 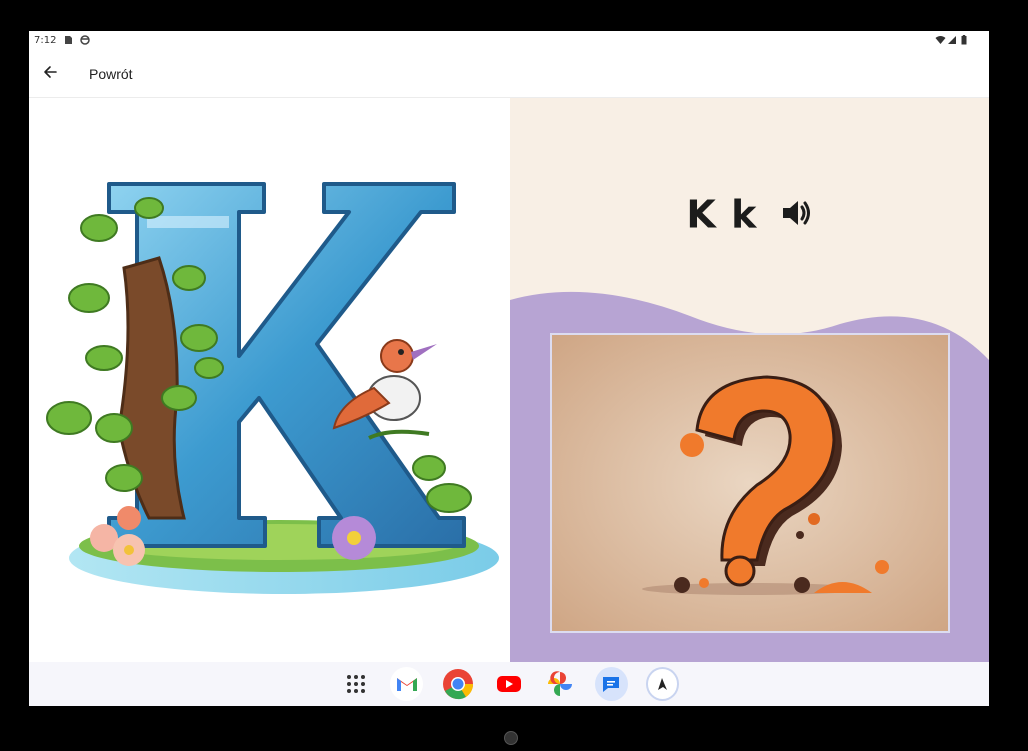 What do you see at coordinates (611, 684) in the screenshot?
I see `messages-icon` at bounding box center [611, 684].